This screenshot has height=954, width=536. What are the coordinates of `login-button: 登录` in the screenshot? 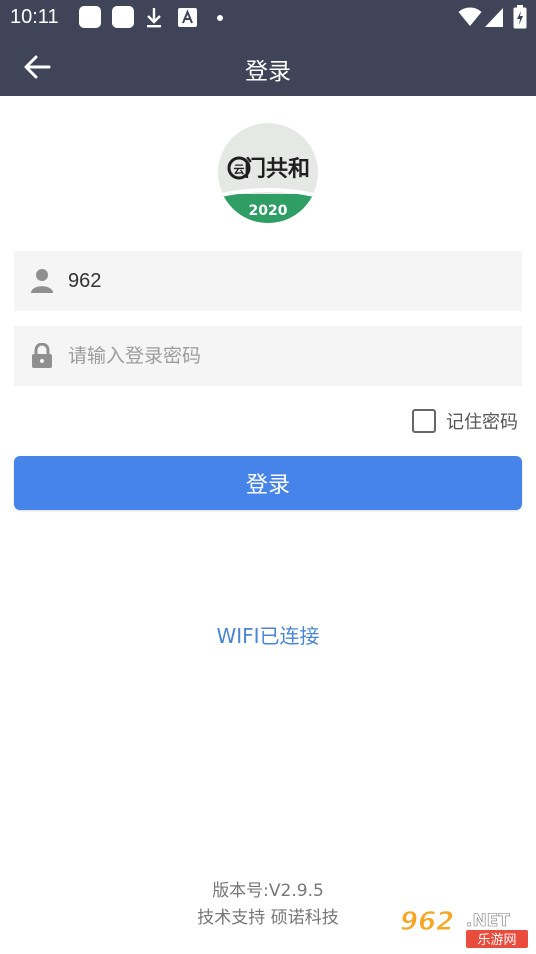 It's located at (268, 483).